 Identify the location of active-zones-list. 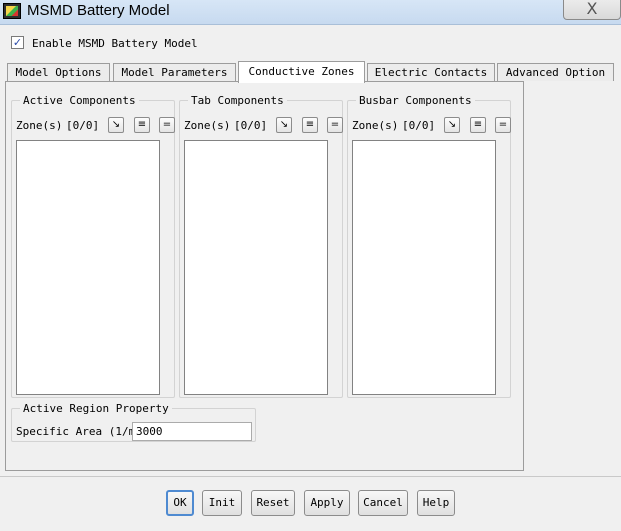
(88, 267).